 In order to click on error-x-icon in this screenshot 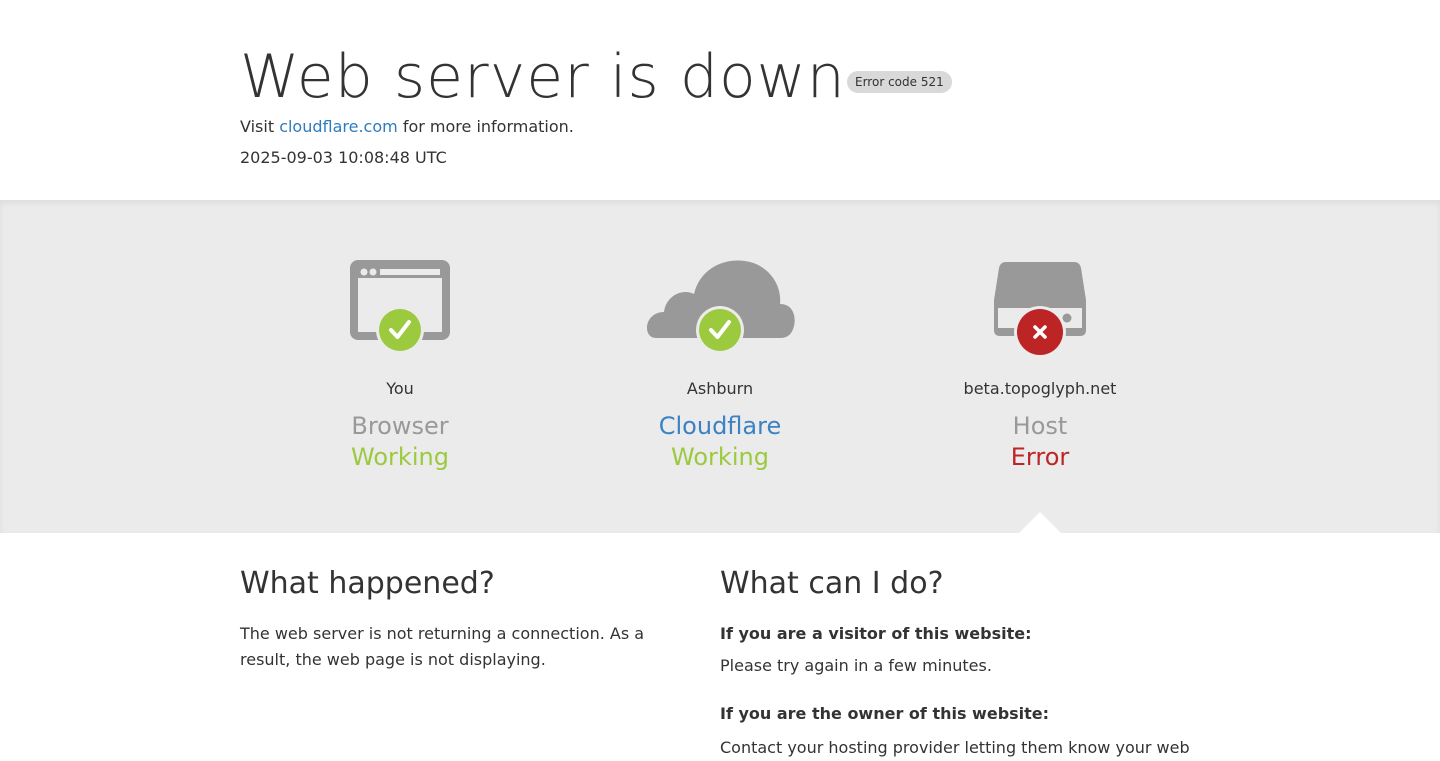, I will do `click(1040, 332)`.